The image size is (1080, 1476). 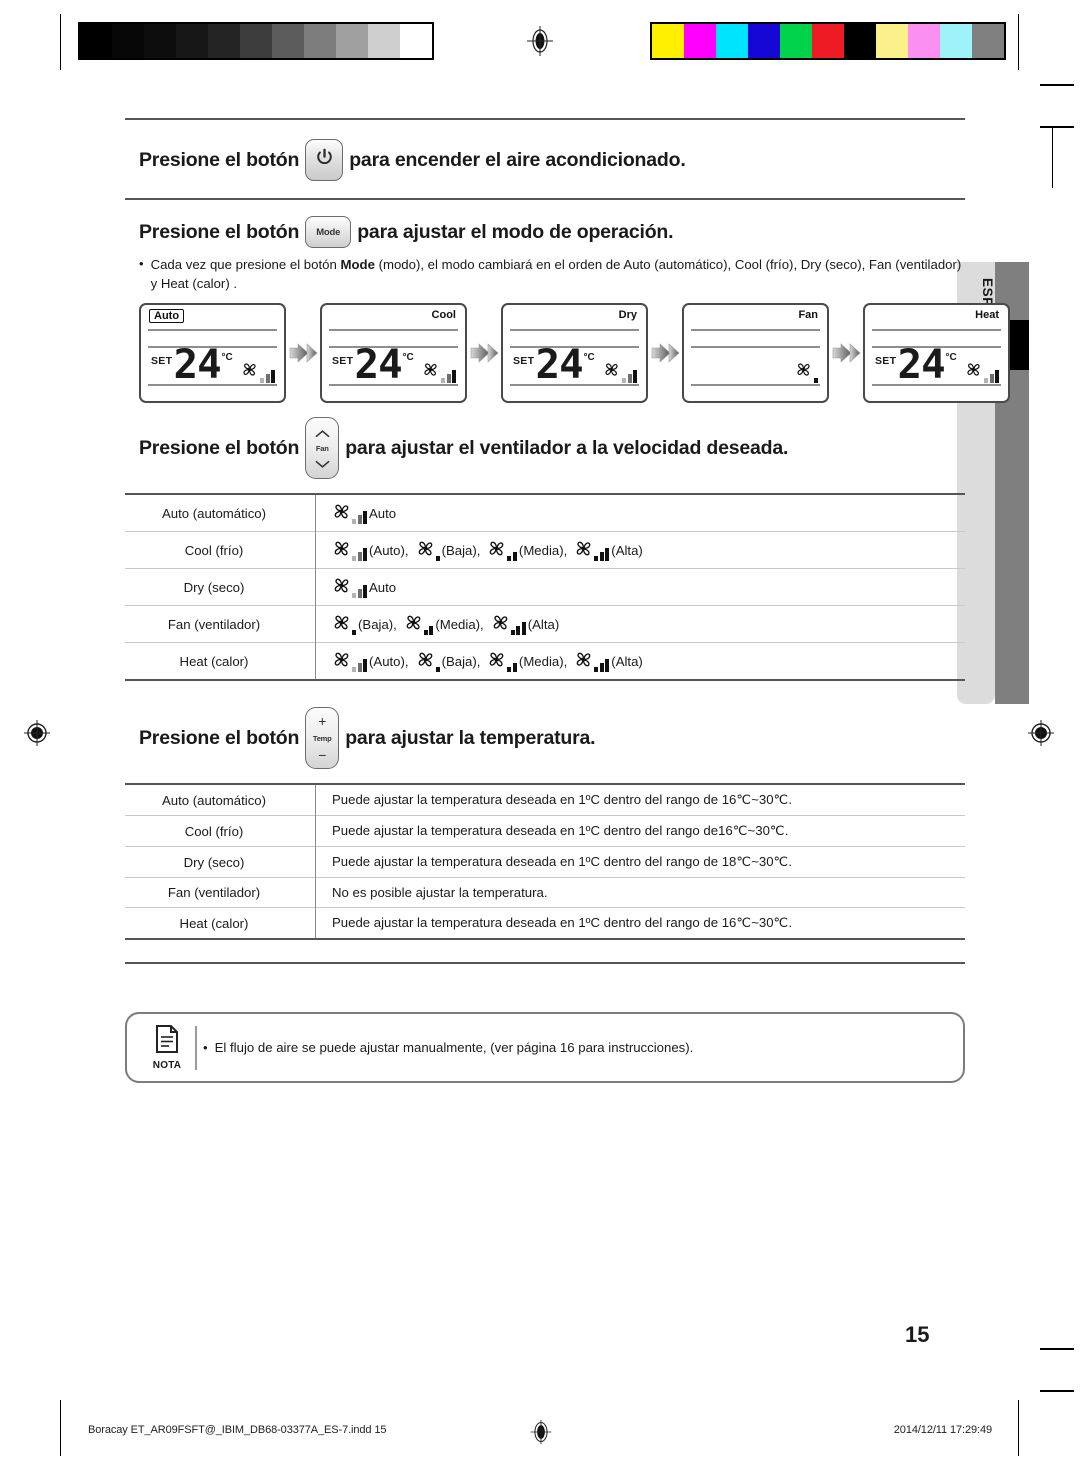 I want to click on color-bars, so click(x=828, y=41).